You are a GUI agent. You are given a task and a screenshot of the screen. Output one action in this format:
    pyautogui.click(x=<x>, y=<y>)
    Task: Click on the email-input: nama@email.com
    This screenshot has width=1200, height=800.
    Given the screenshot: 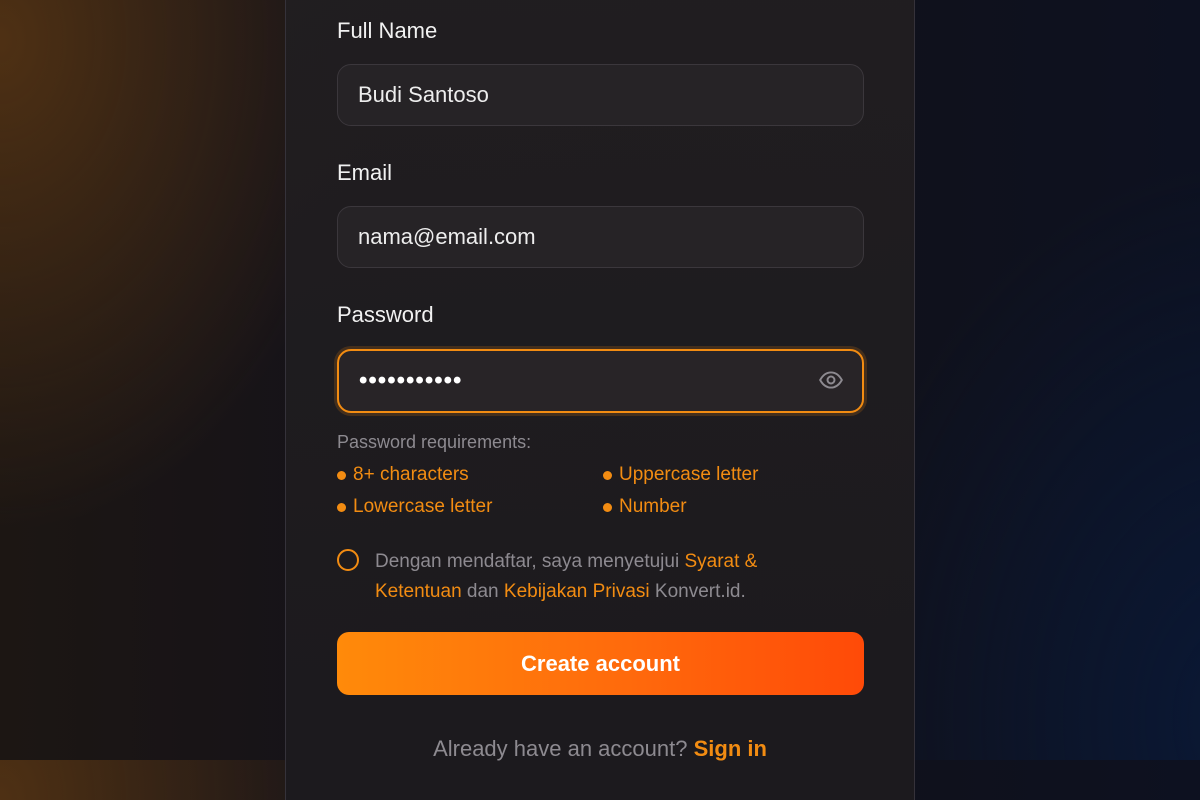 What is the action you would take?
    pyautogui.click(x=600, y=237)
    